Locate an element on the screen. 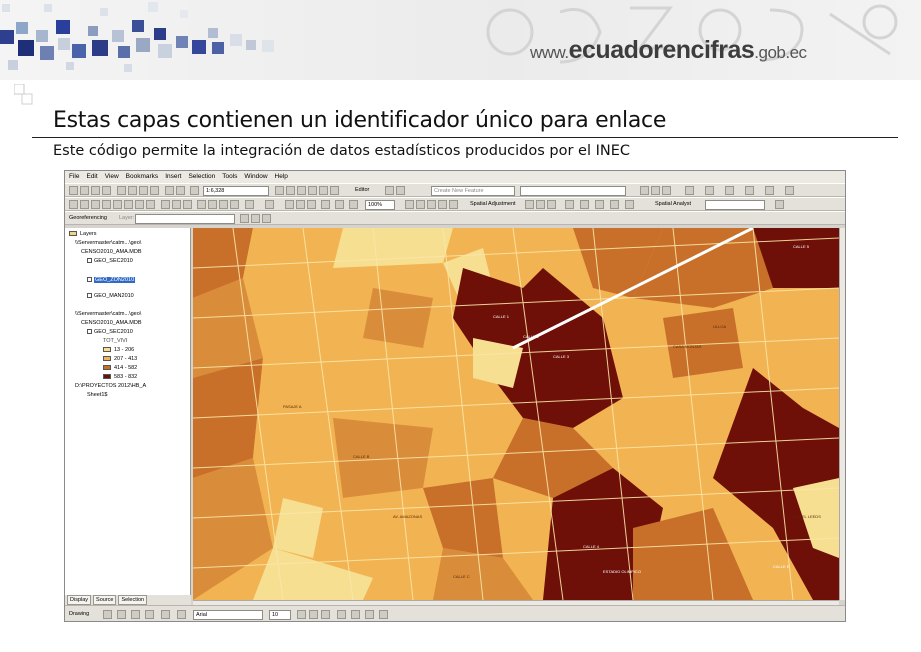 This screenshot has width=921, height=652. toc-item: GEO_MAN2010 is located at coordinates (110, 296).